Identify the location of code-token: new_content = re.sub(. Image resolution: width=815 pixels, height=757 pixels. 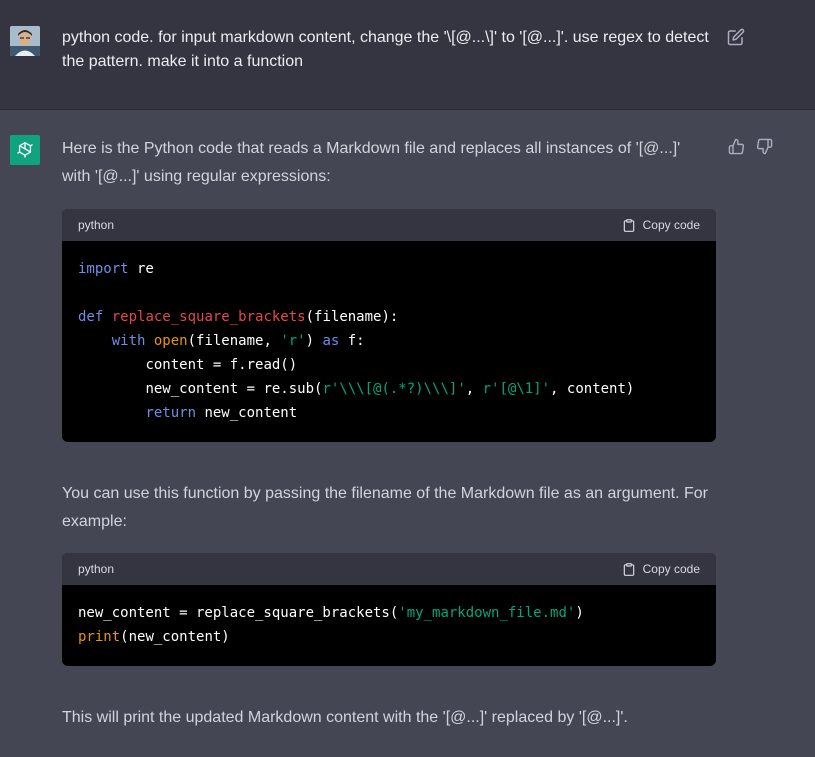
(234, 389).